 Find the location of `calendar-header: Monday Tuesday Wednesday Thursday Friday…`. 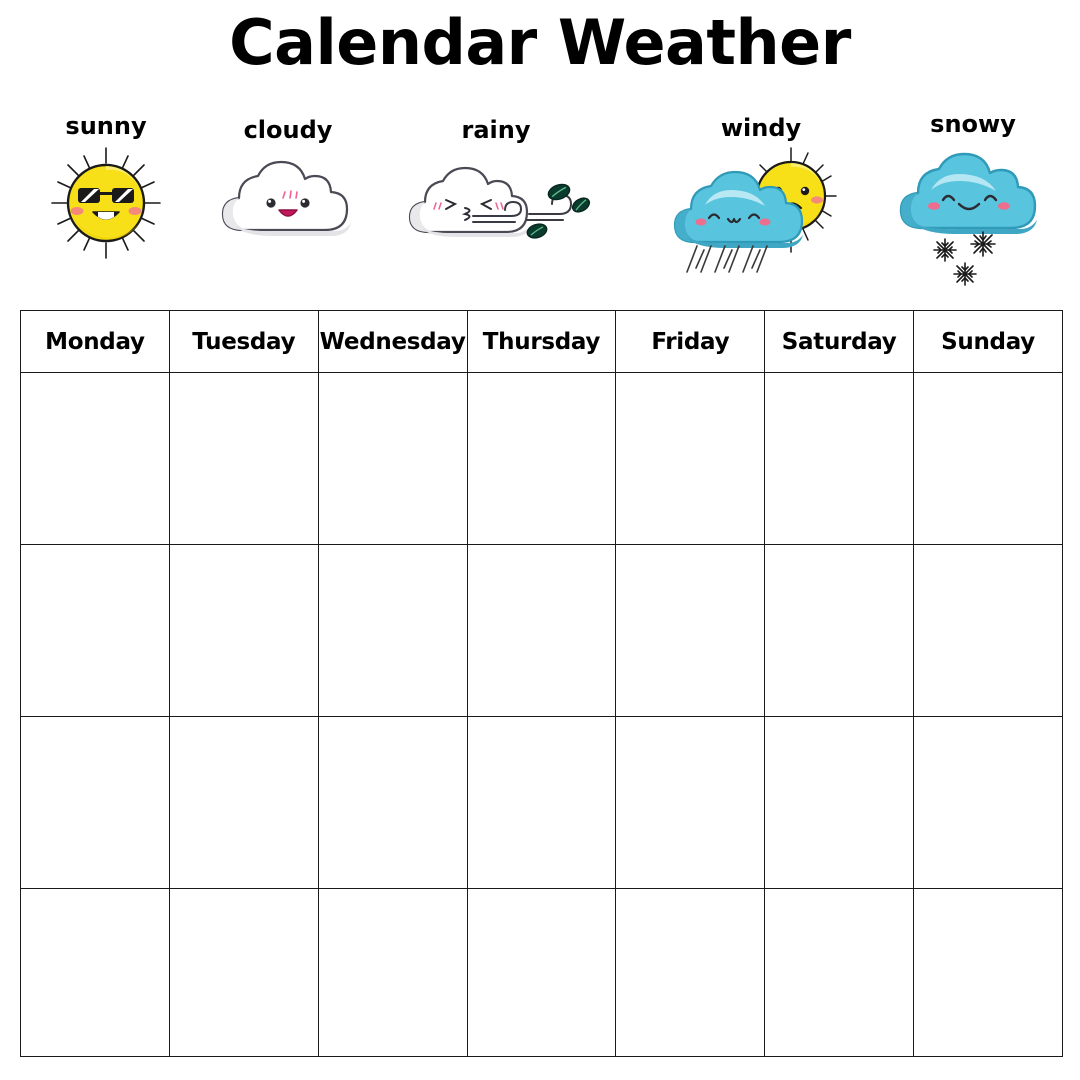

calendar-header: Monday Tuesday Wednesday Thursday Friday… is located at coordinates (541, 341).